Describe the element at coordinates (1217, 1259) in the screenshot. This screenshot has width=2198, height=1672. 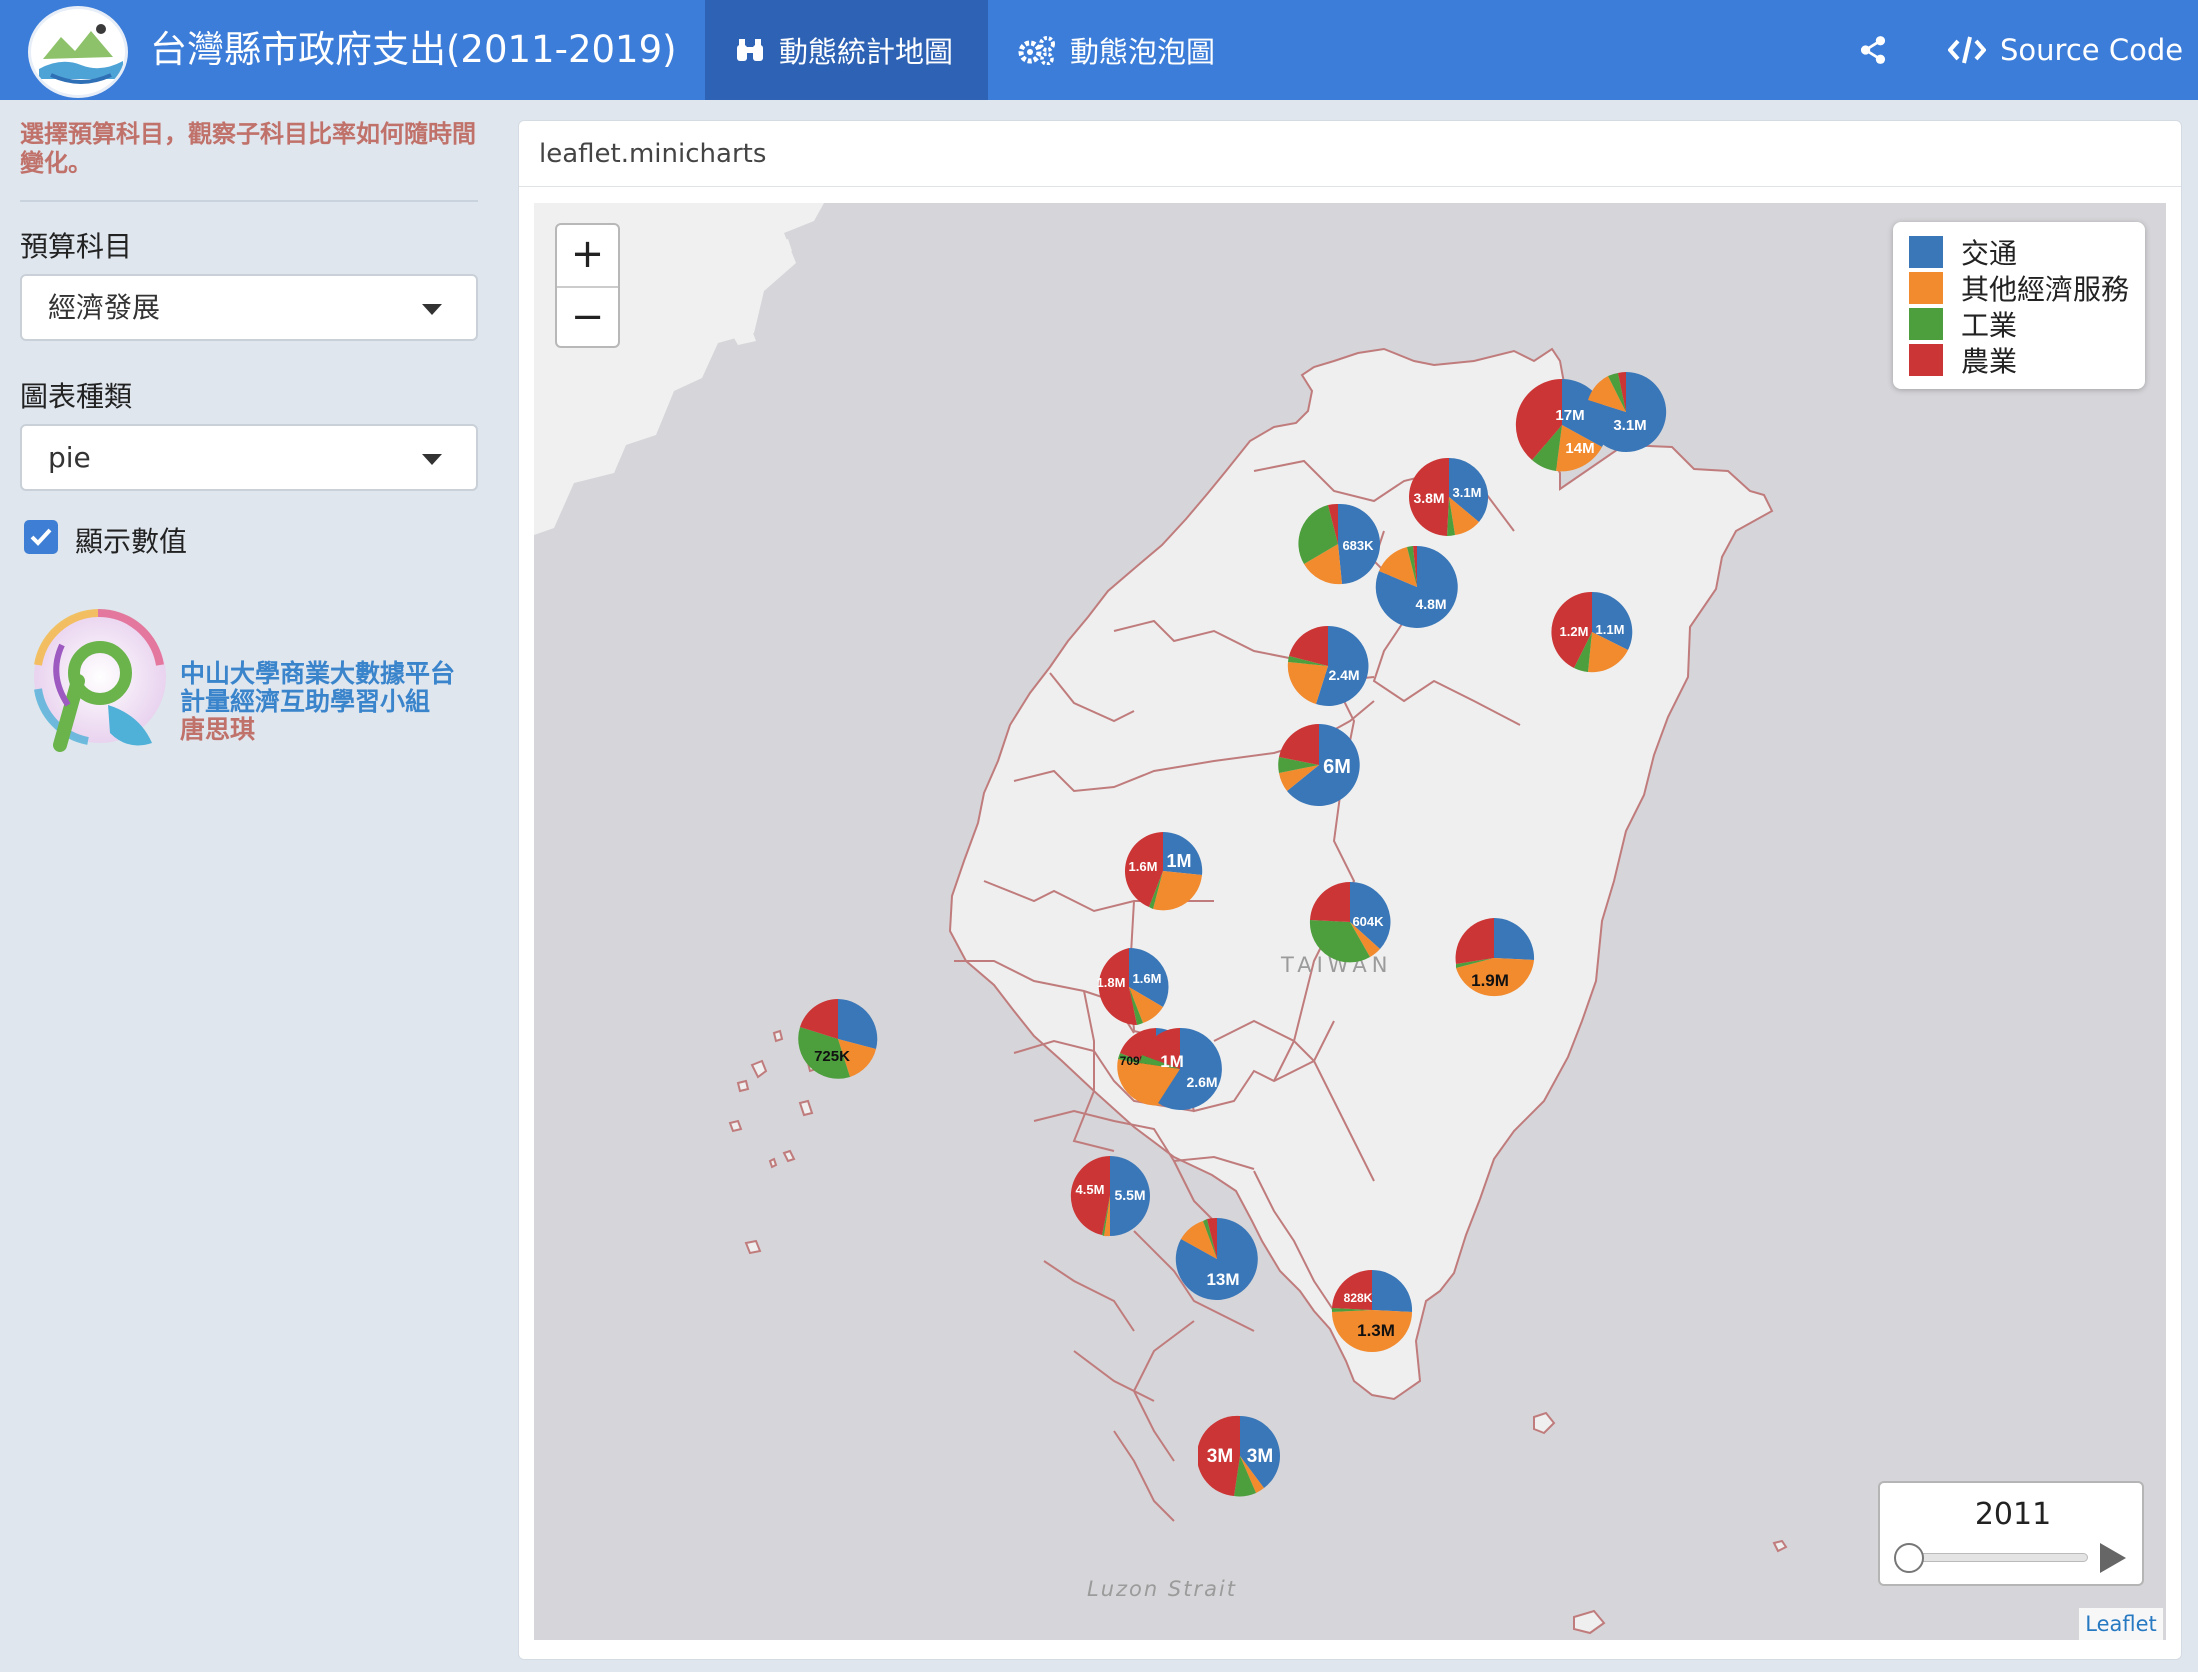
I see `pie-chart: 13M` at that location.